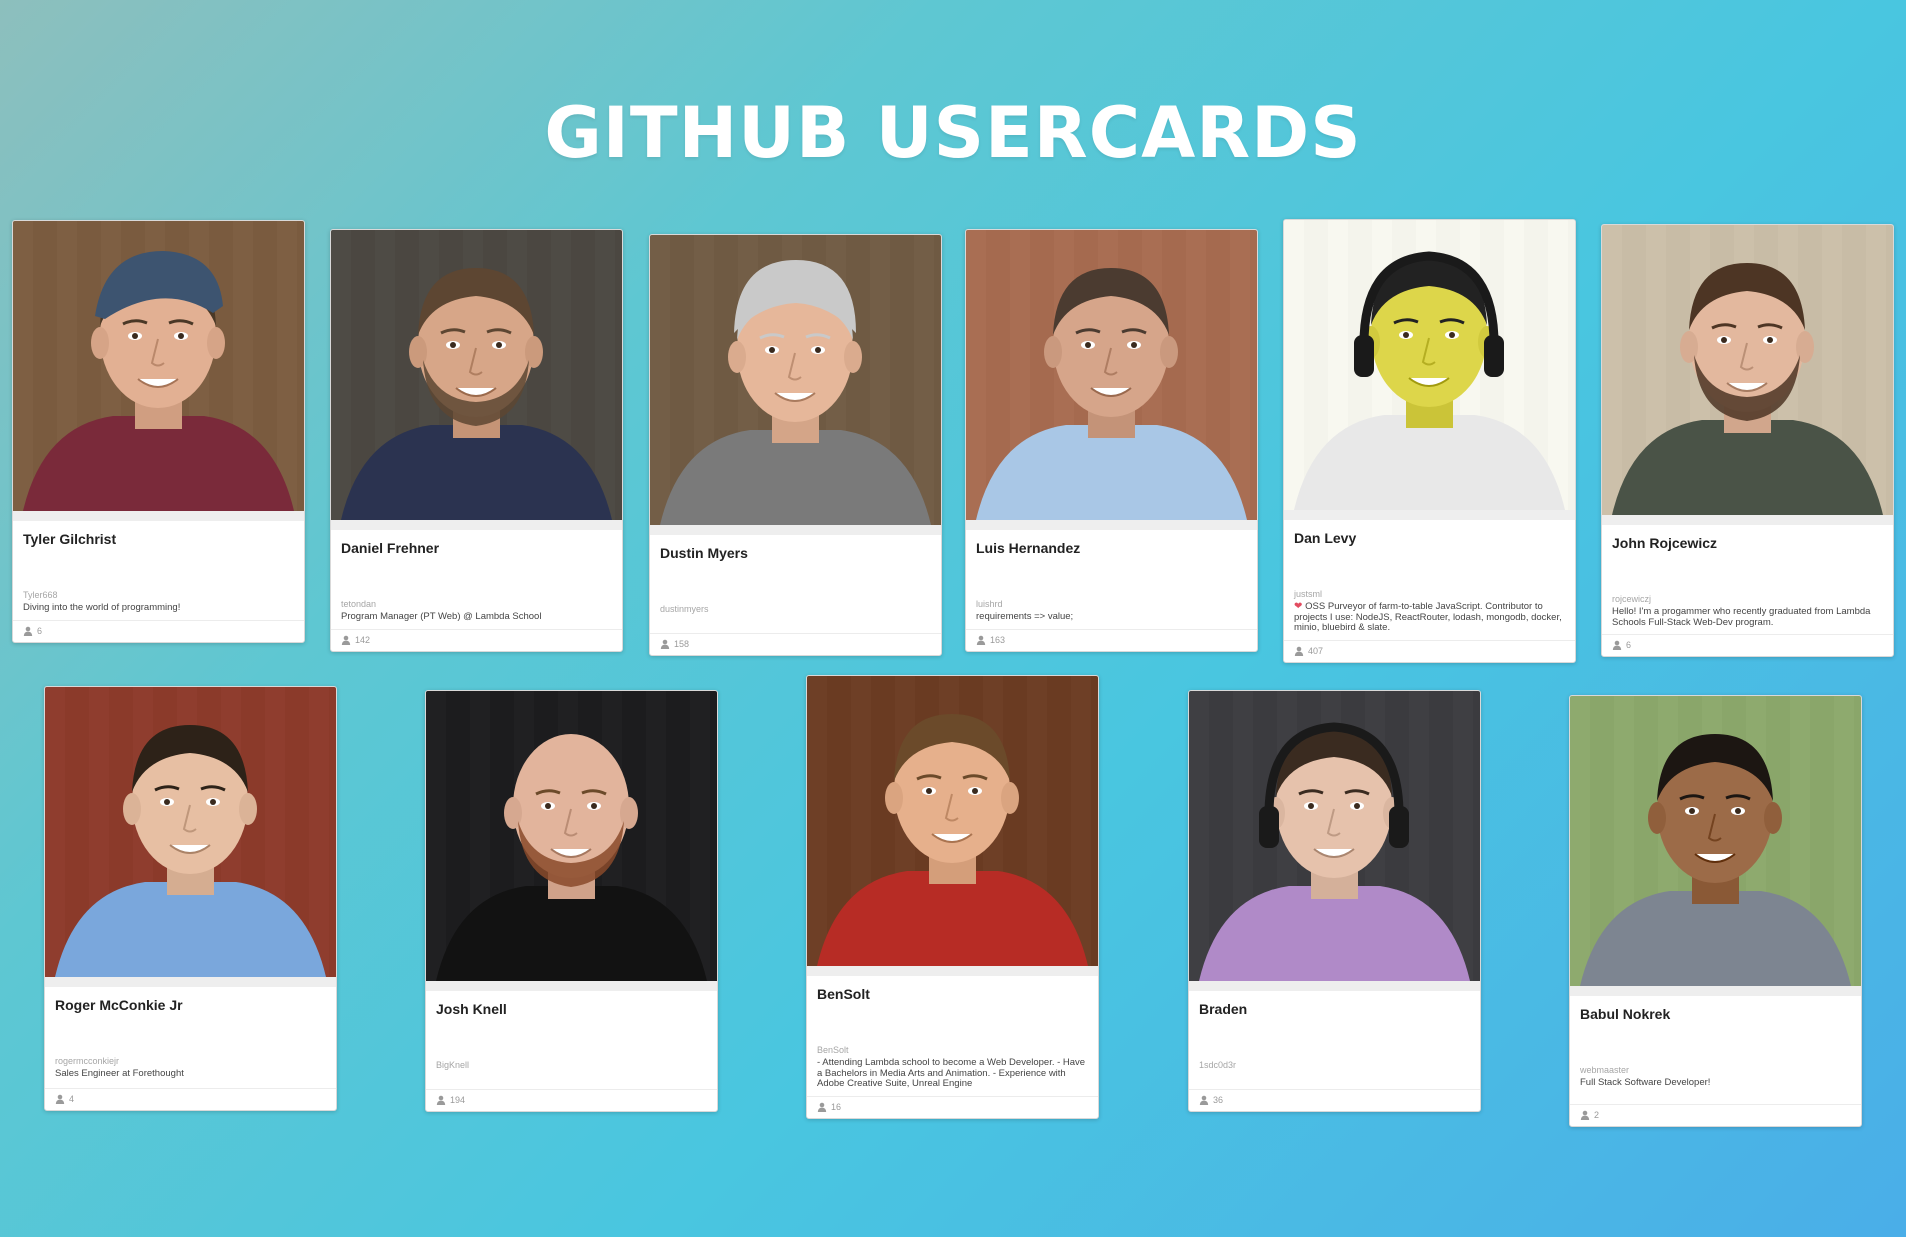 The image size is (1906, 1237). Describe the element at coordinates (1715, 1115) in the screenshot. I see `card-footer: 2` at that location.